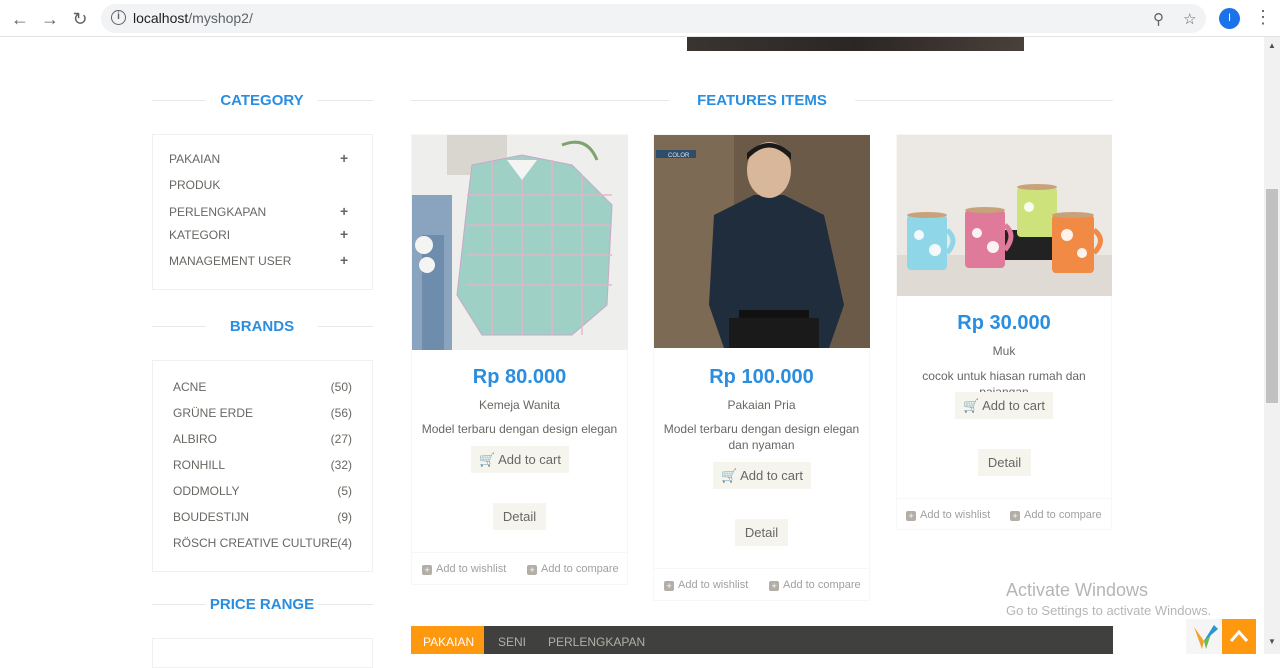 This screenshot has width=1280, height=668. What do you see at coordinates (761, 405) in the screenshot?
I see `product-name: Pakaian Pria` at bounding box center [761, 405].